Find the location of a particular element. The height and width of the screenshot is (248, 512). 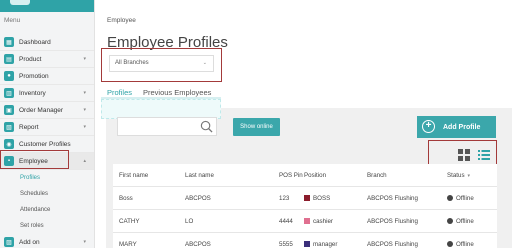

column-header-status: Status ▾ is located at coordinates (458, 175).